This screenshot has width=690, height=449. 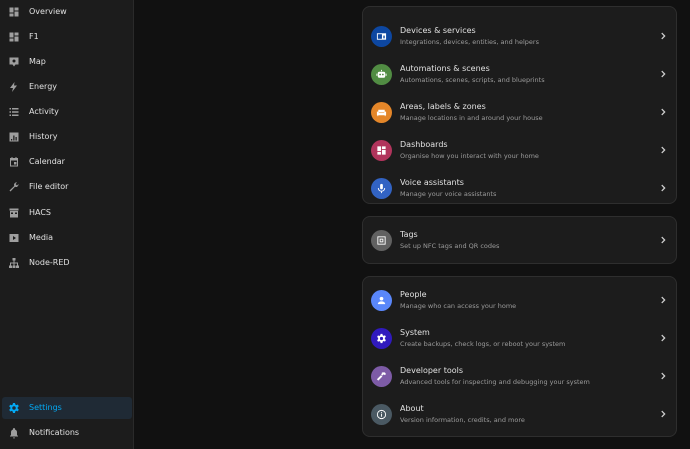 I want to click on row-title: Voice assistants, so click(x=432, y=182).